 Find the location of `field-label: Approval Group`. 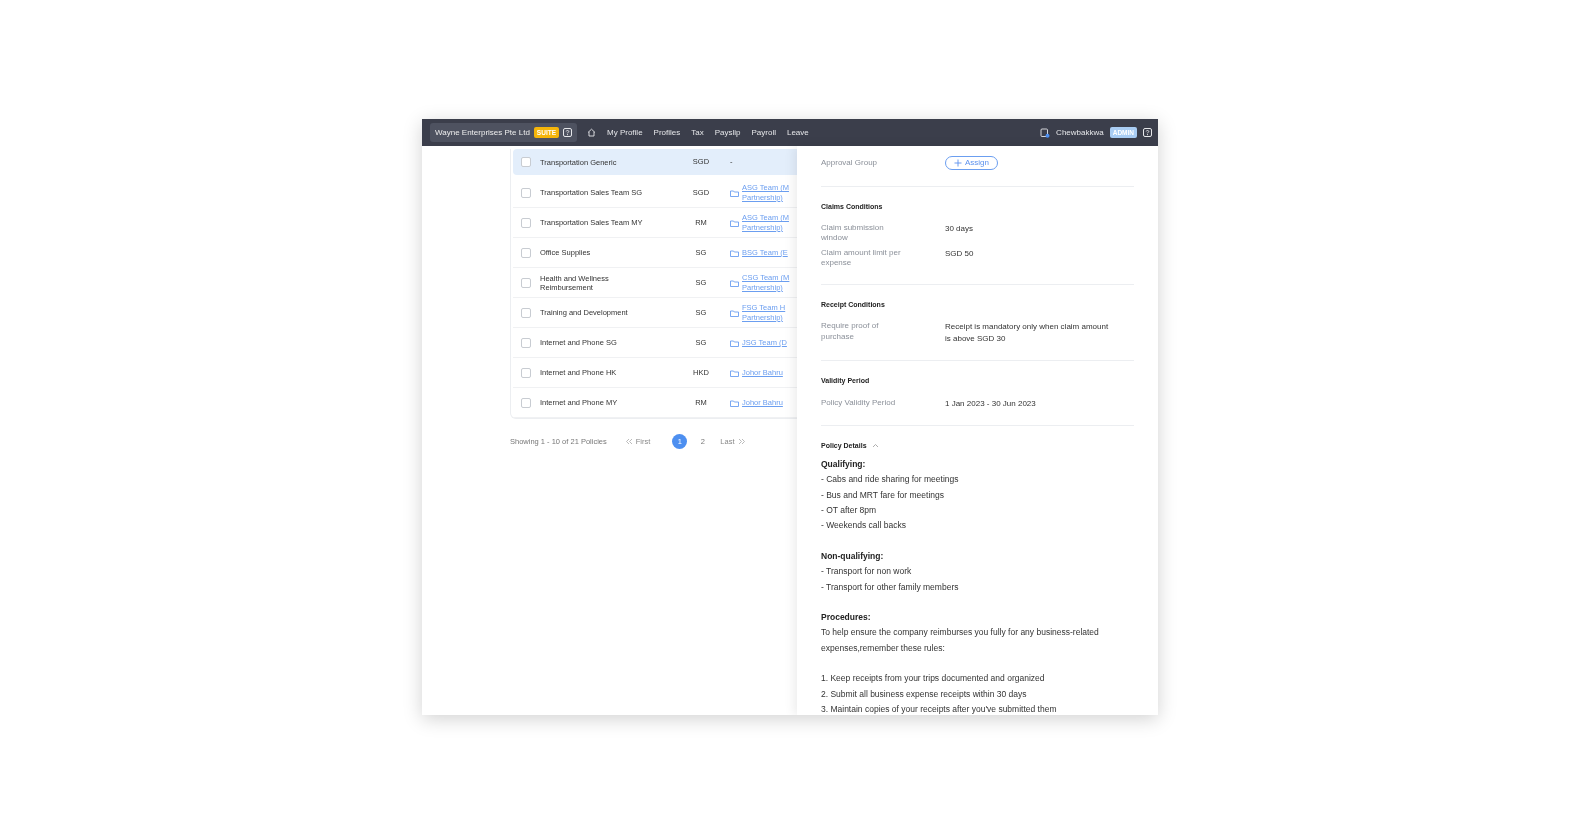

field-label: Approval Group is located at coordinates (850, 162).